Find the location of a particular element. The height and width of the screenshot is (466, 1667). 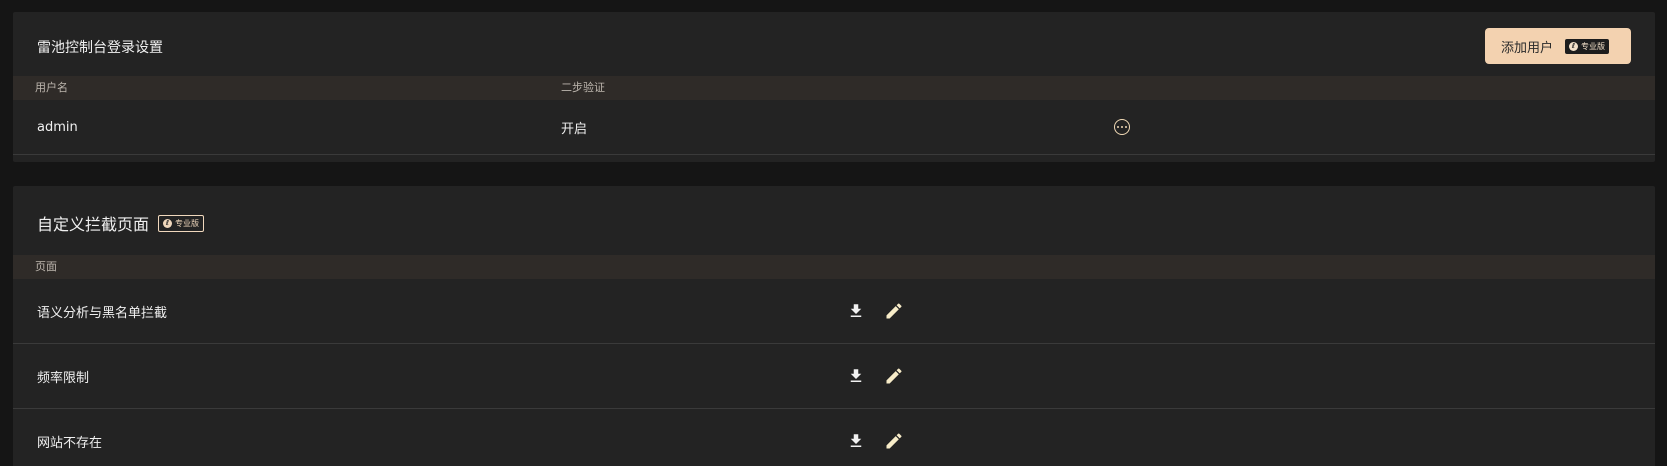

custom-block-pages-title: 自定义拦截页面 ℓ 专业版 is located at coordinates (121, 223).